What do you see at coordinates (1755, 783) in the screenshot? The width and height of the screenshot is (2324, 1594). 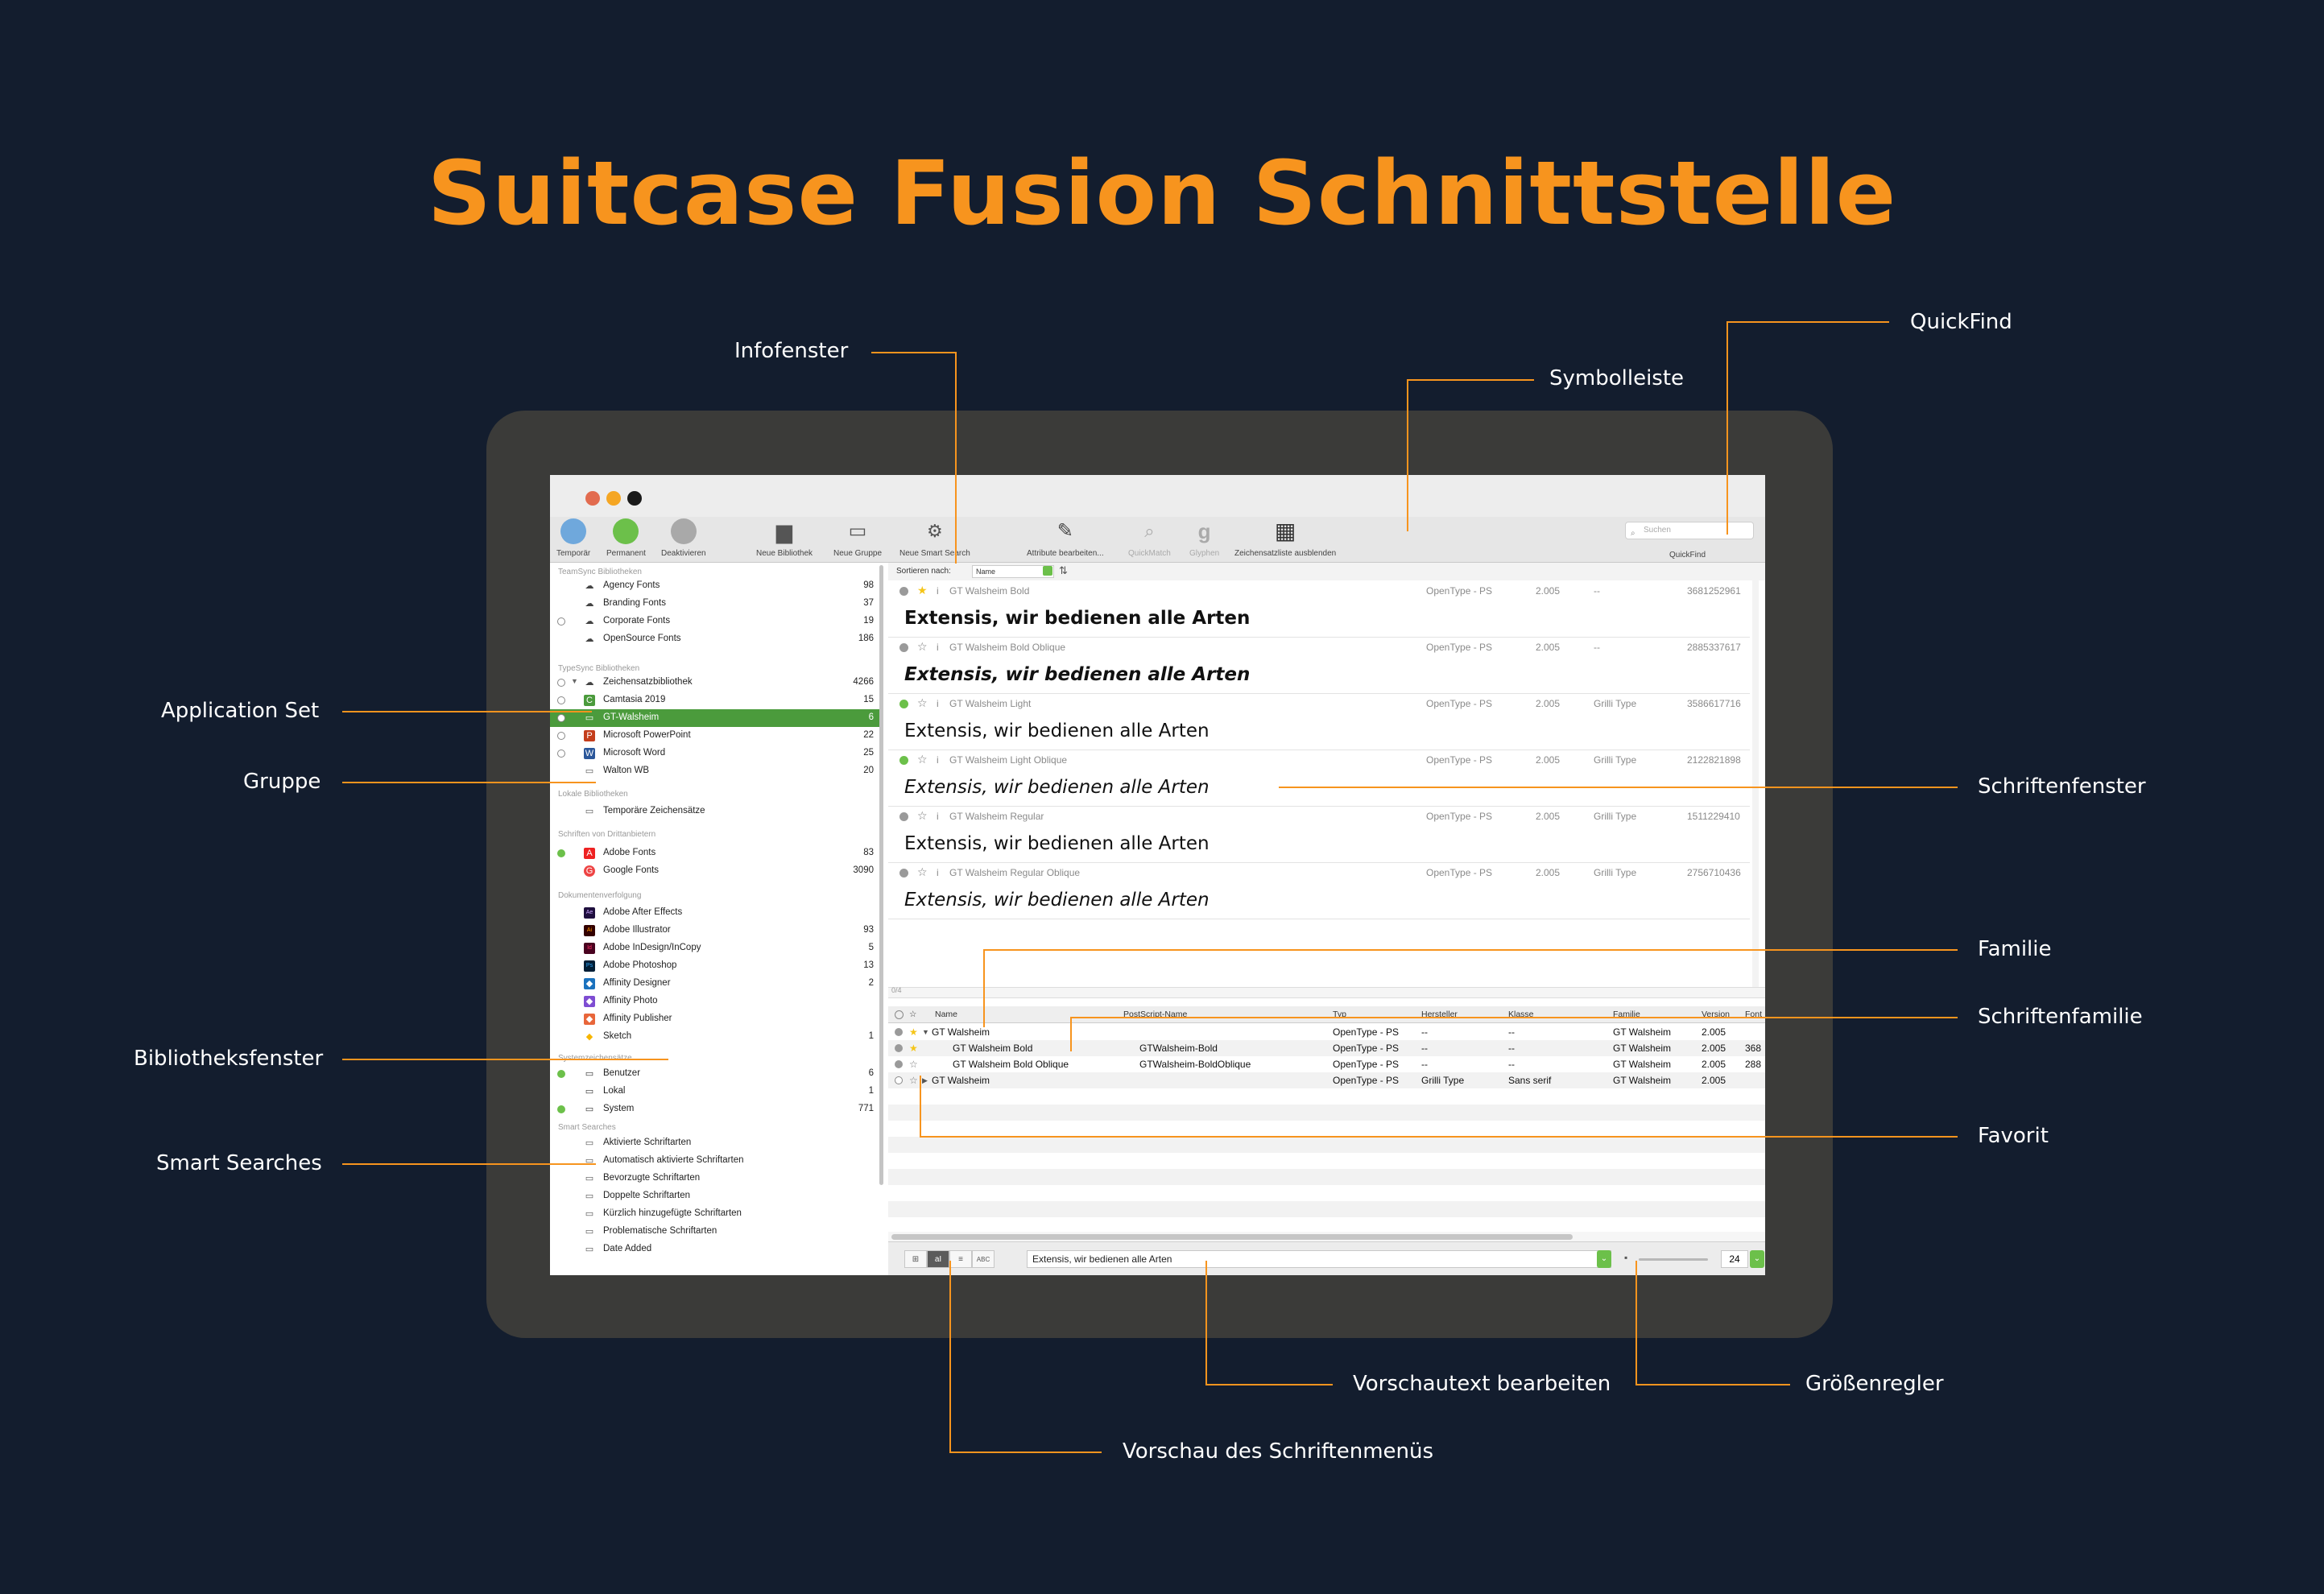 I see `preview-scrollbar` at bounding box center [1755, 783].